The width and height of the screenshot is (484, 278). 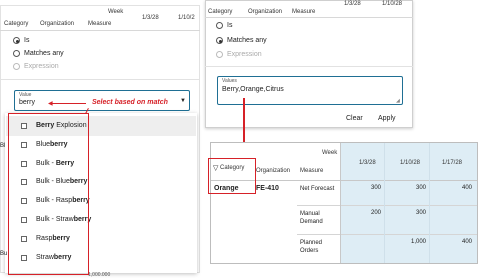 What do you see at coordinates (408, 242) in the screenshot?
I see `result-value-cell: 1,000` at bounding box center [408, 242].